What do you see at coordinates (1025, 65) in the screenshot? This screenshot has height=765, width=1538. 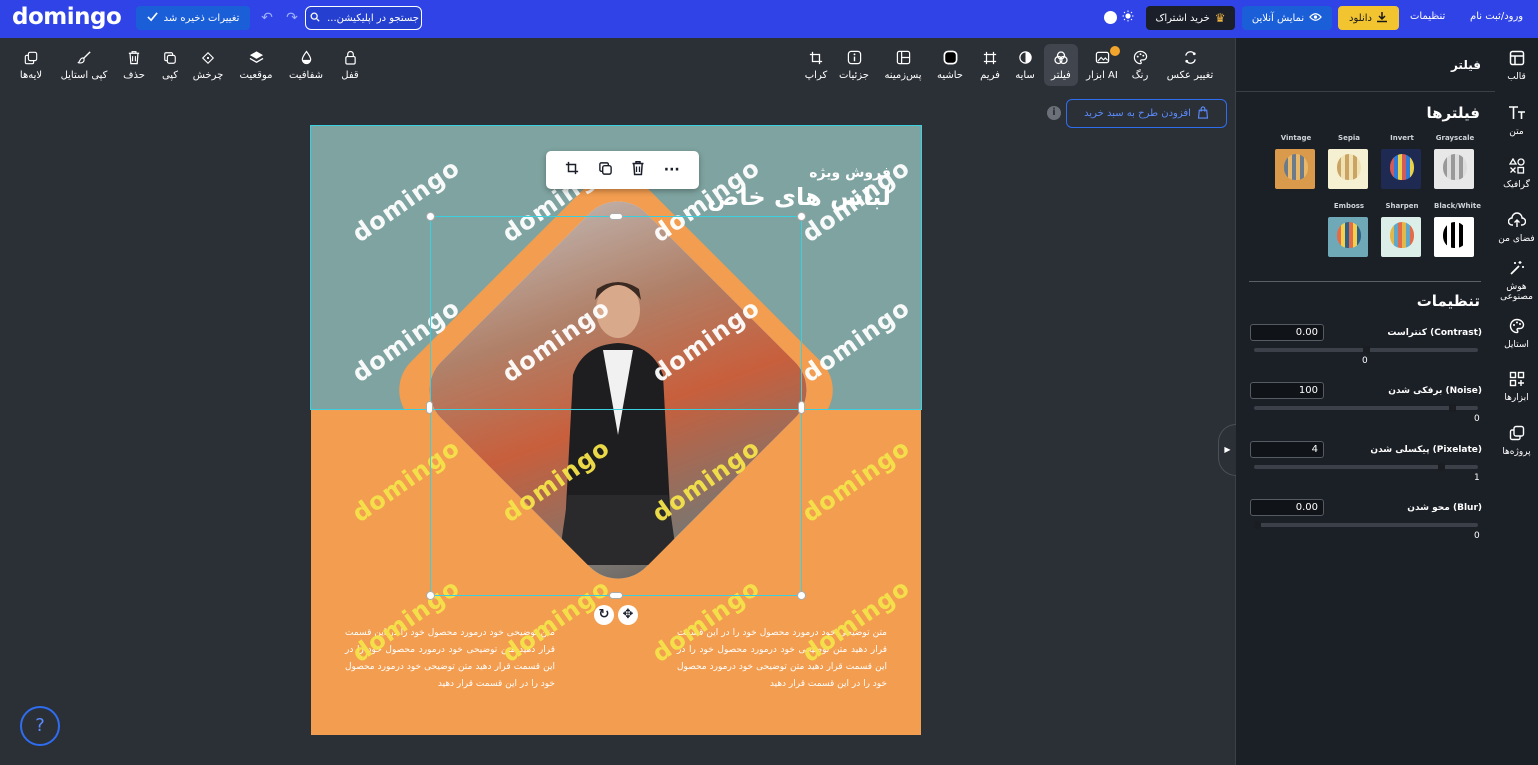 I see `tool-shadow: سایه` at bounding box center [1025, 65].